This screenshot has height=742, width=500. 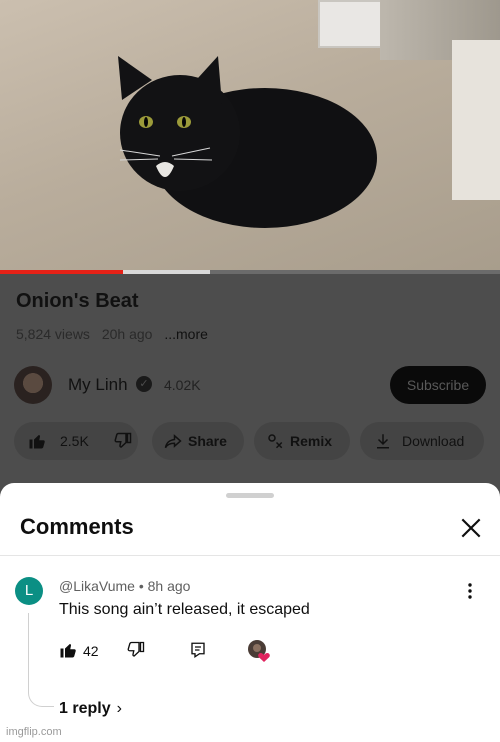 What do you see at coordinates (476, 120) in the screenshot?
I see `background-door` at bounding box center [476, 120].